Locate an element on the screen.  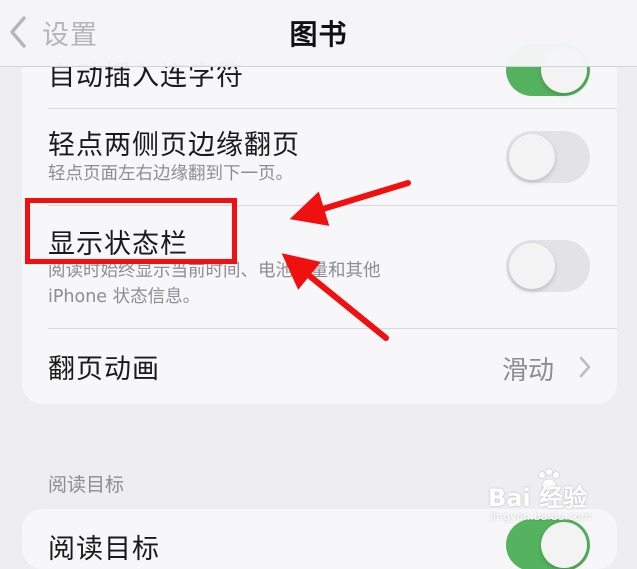
show-status-bar-description-line2: iPhone 状态信息。 is located at coordinates (124, 297).